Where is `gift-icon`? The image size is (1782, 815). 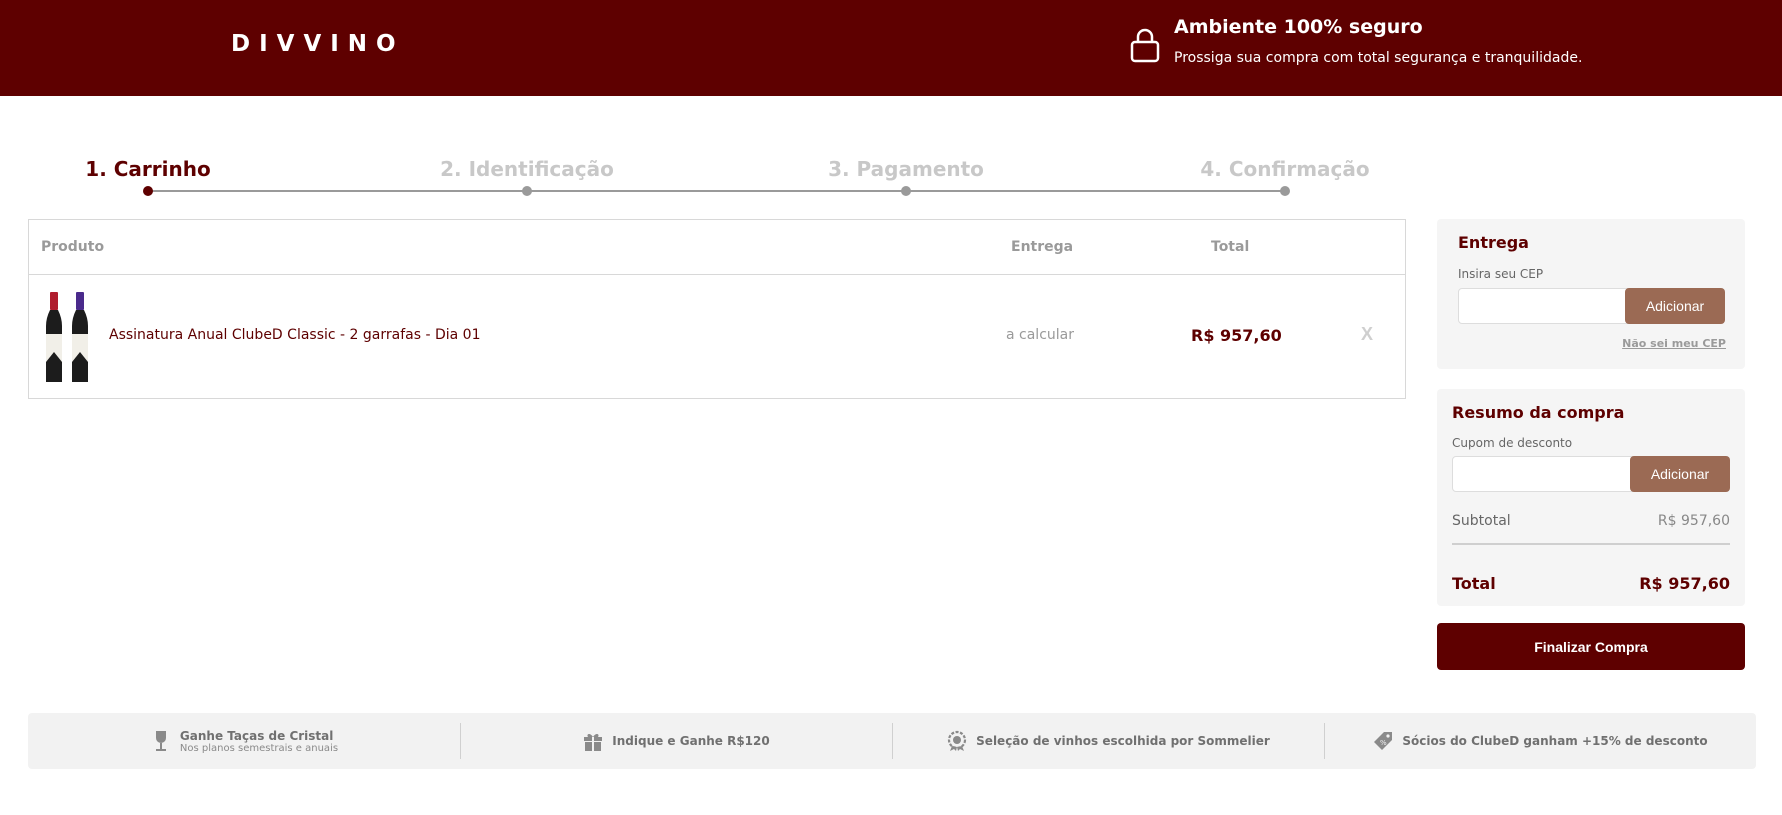 gift-icon is located at coordinates (593, 742).